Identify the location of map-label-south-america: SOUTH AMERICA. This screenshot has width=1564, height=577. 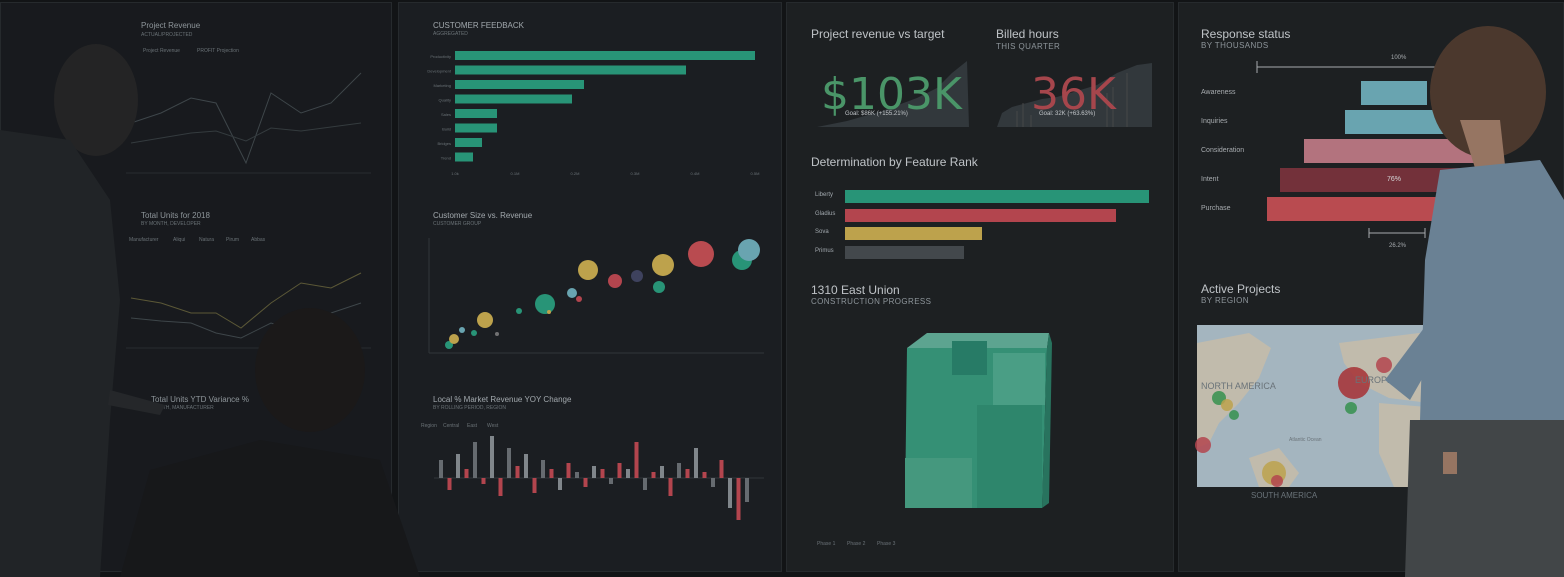
(1284, 495).